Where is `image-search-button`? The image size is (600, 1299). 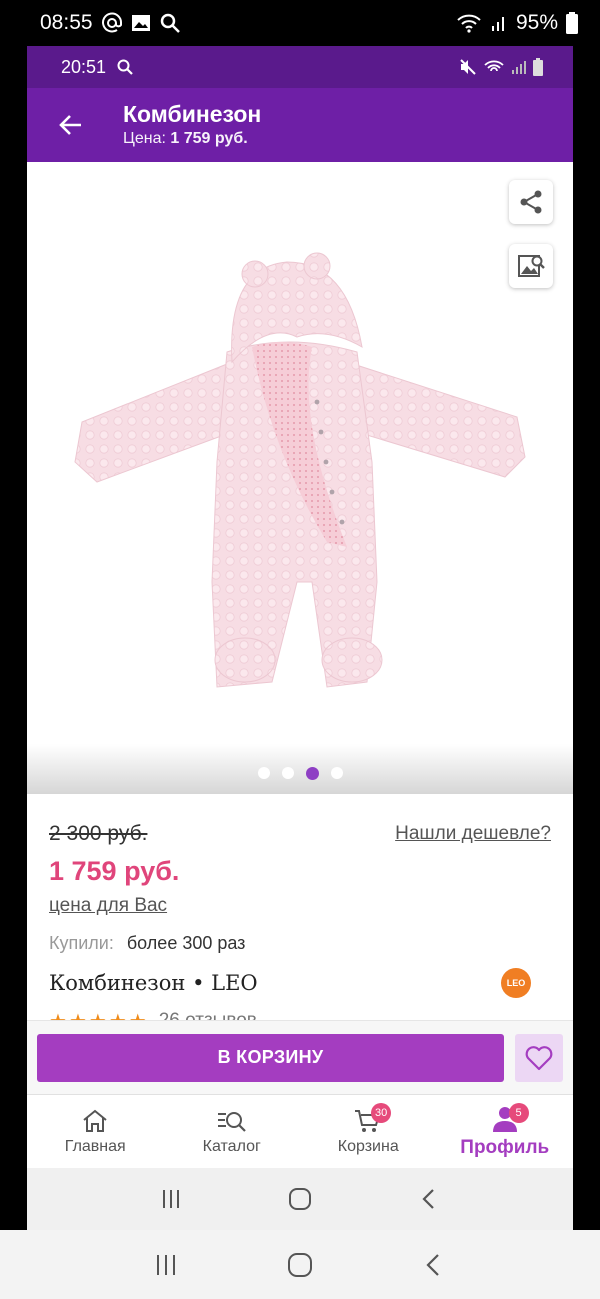 image-search-button is located at coordinates (531, 266).